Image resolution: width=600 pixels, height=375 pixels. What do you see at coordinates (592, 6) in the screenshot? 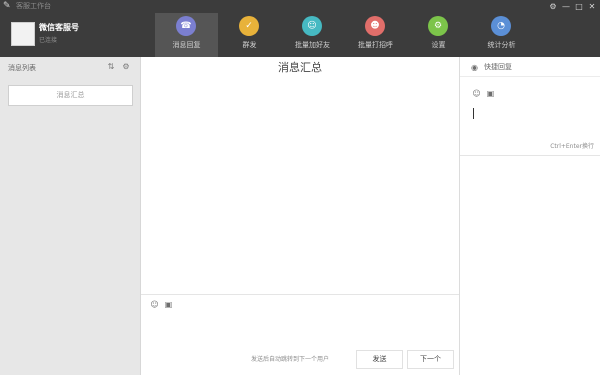
I see `close-icon: ✕` at bounding box center [592, 6].